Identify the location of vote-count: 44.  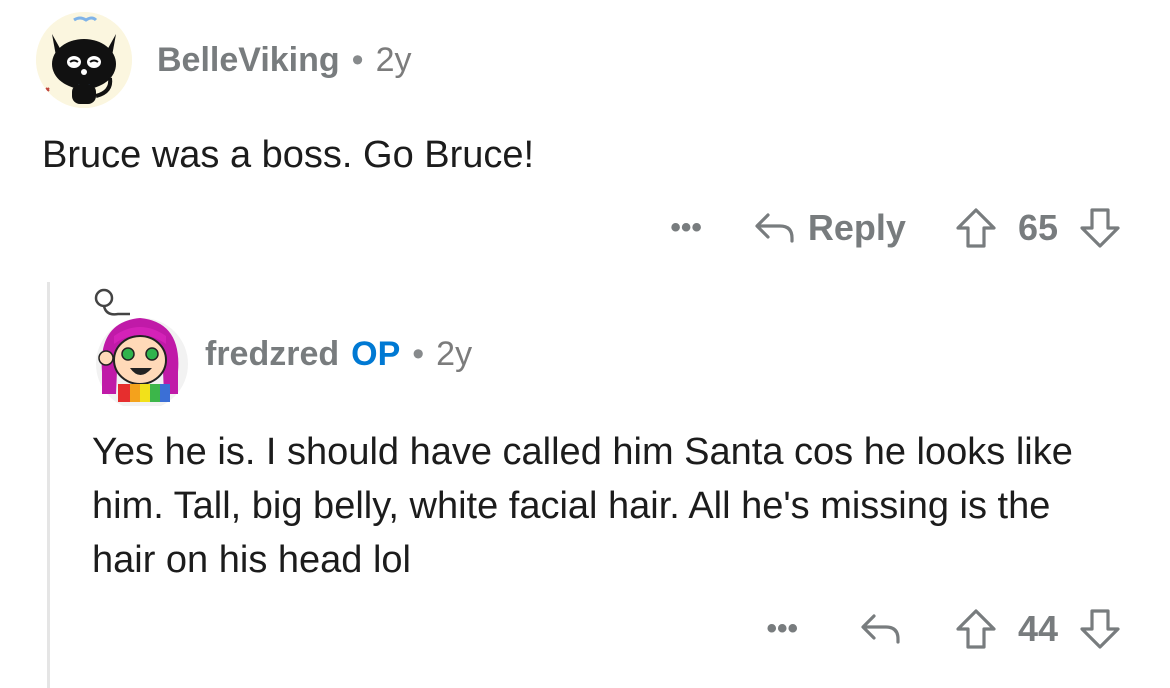
(1037, 628).